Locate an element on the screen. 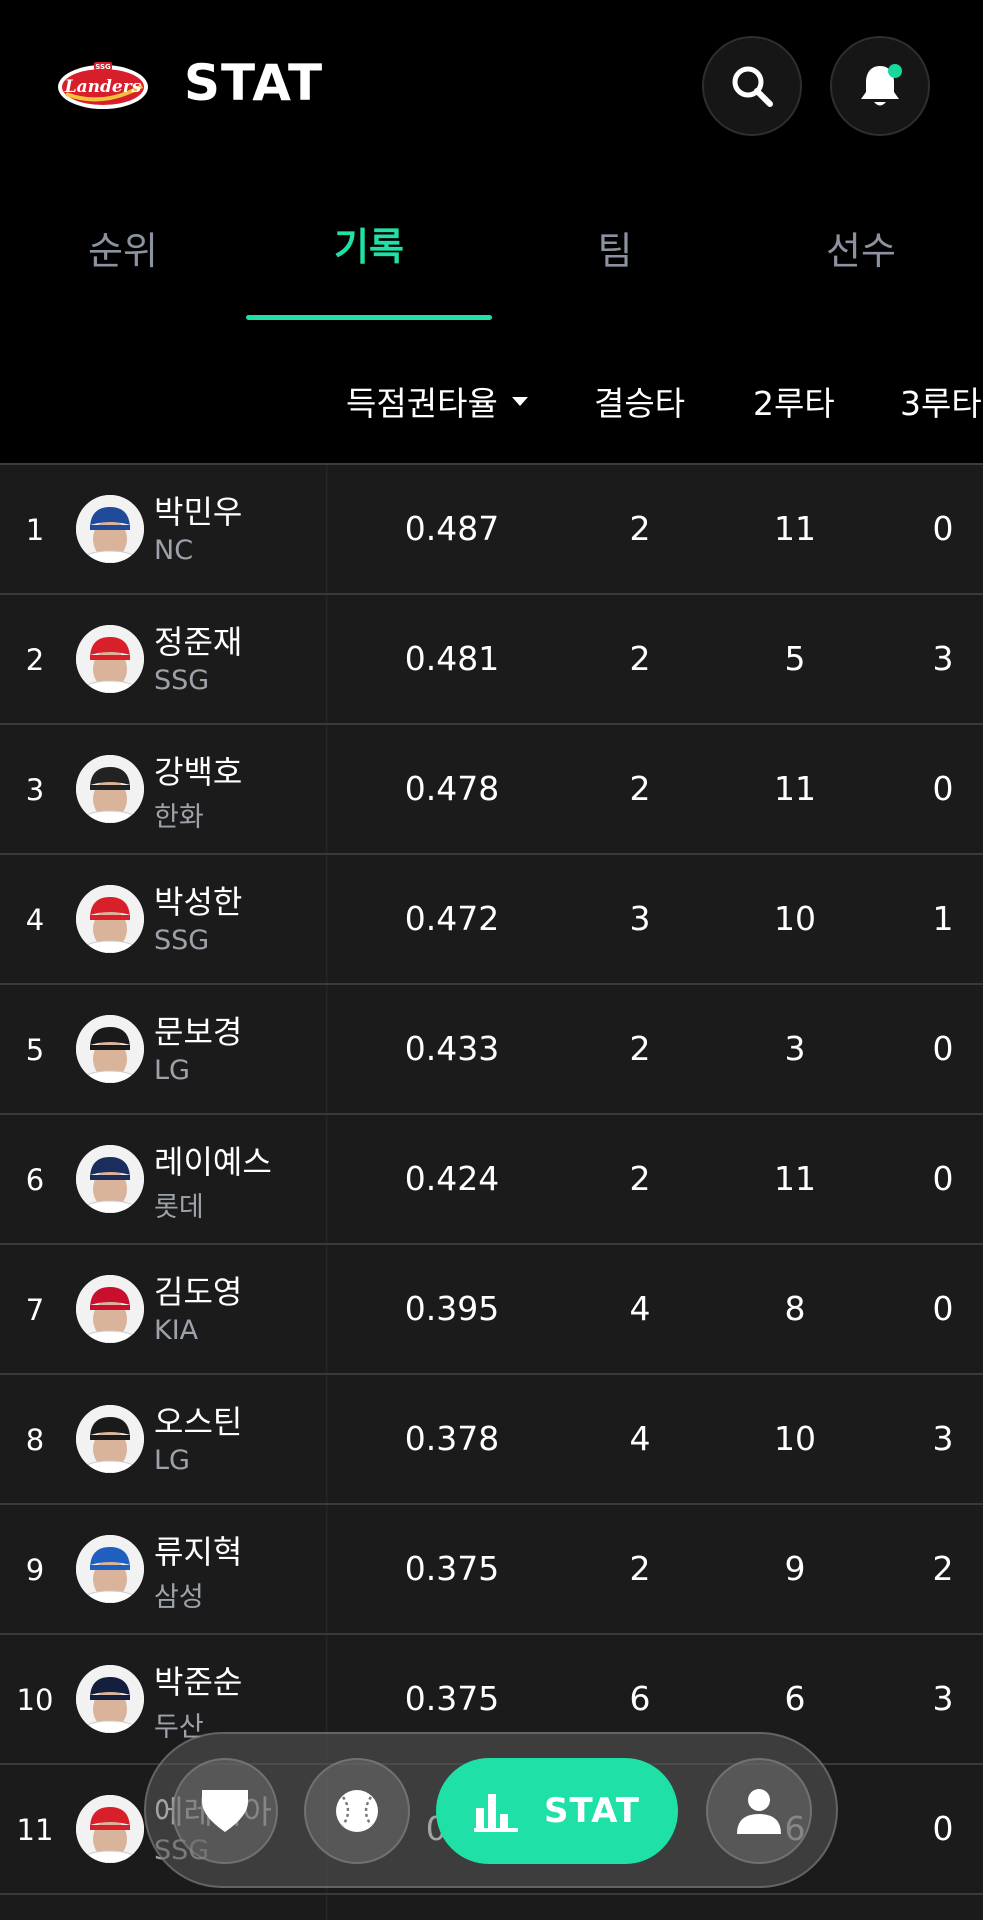 The height and width of the screenshot is (1920, 983). player-name: 레이예스 is located at coordinates (213, 1160).